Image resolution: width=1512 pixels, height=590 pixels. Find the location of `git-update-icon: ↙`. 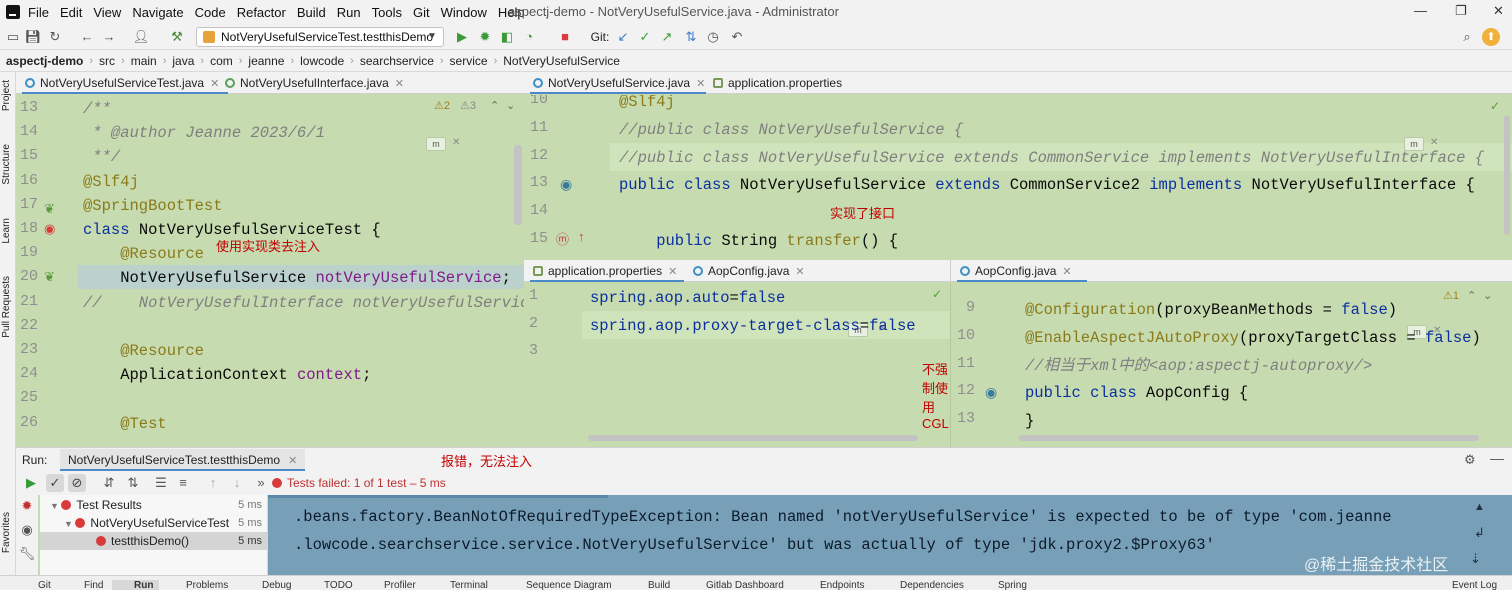

git-update-icon: ↙ is located at coordinates (623, 37).